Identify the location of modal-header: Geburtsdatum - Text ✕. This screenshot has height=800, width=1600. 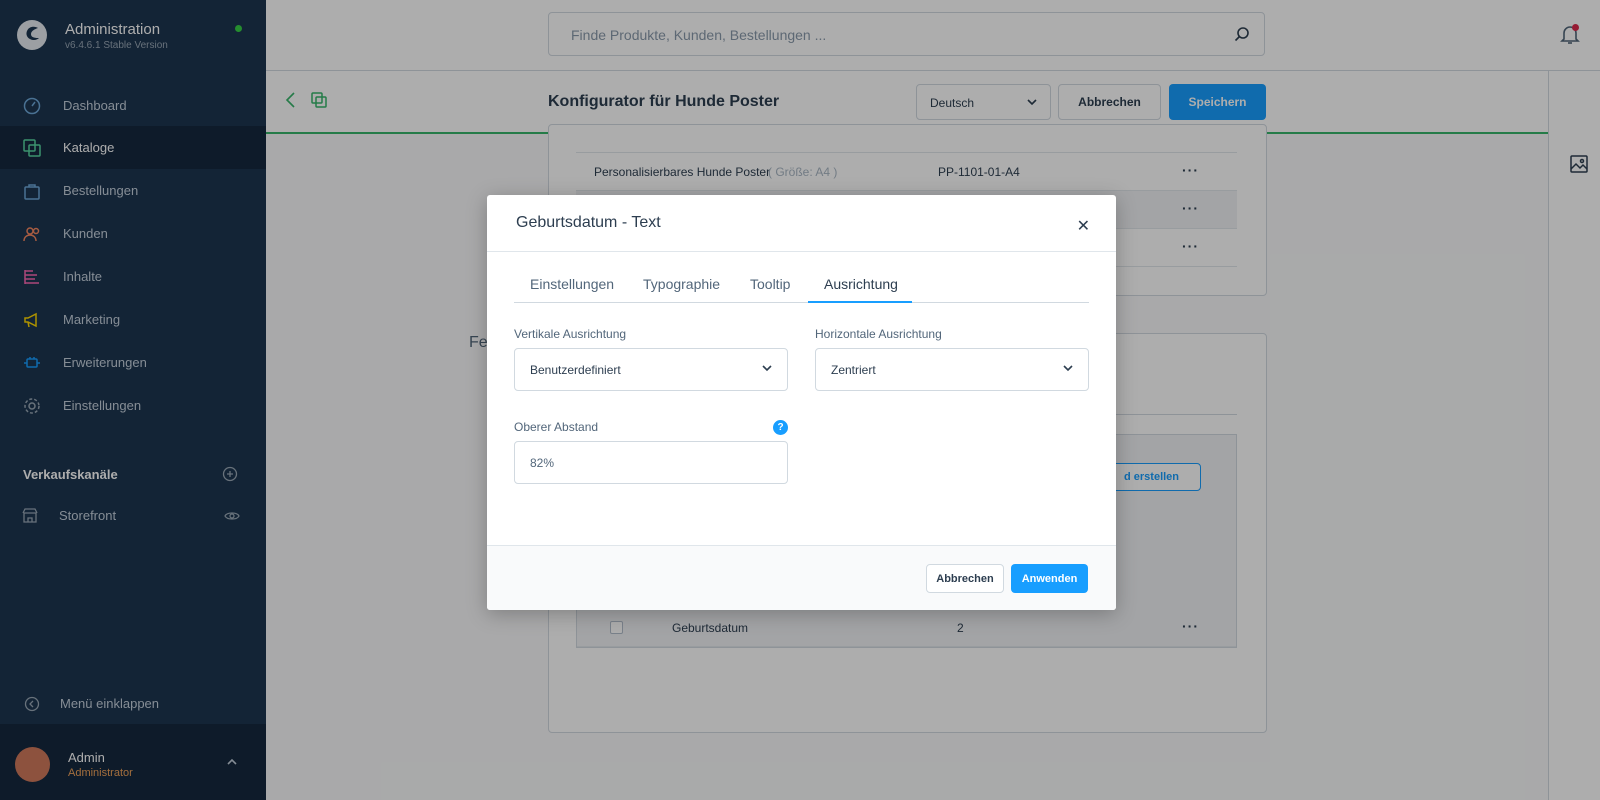
(801, 223).